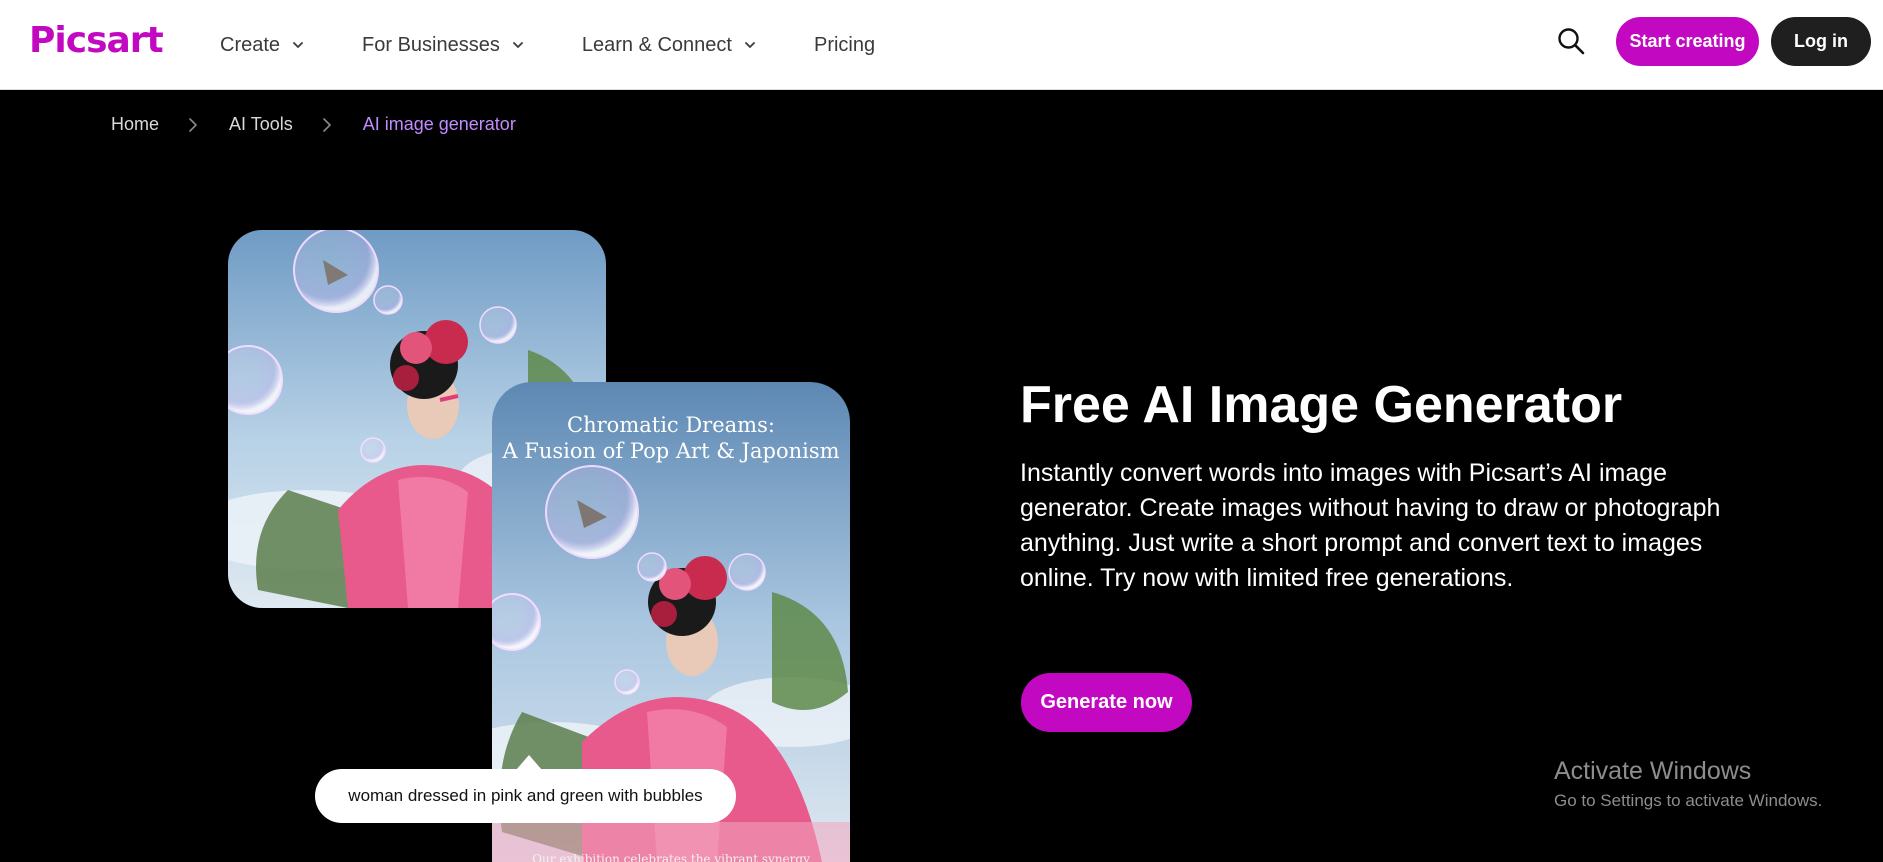 This screenshot has height=862, width=1883. What do you see at coordinates (671, 451) in the screenshot?
I see `poster-title-line2: A Fusion of Pop Art & Japonism` at bounding box center [671, 451].